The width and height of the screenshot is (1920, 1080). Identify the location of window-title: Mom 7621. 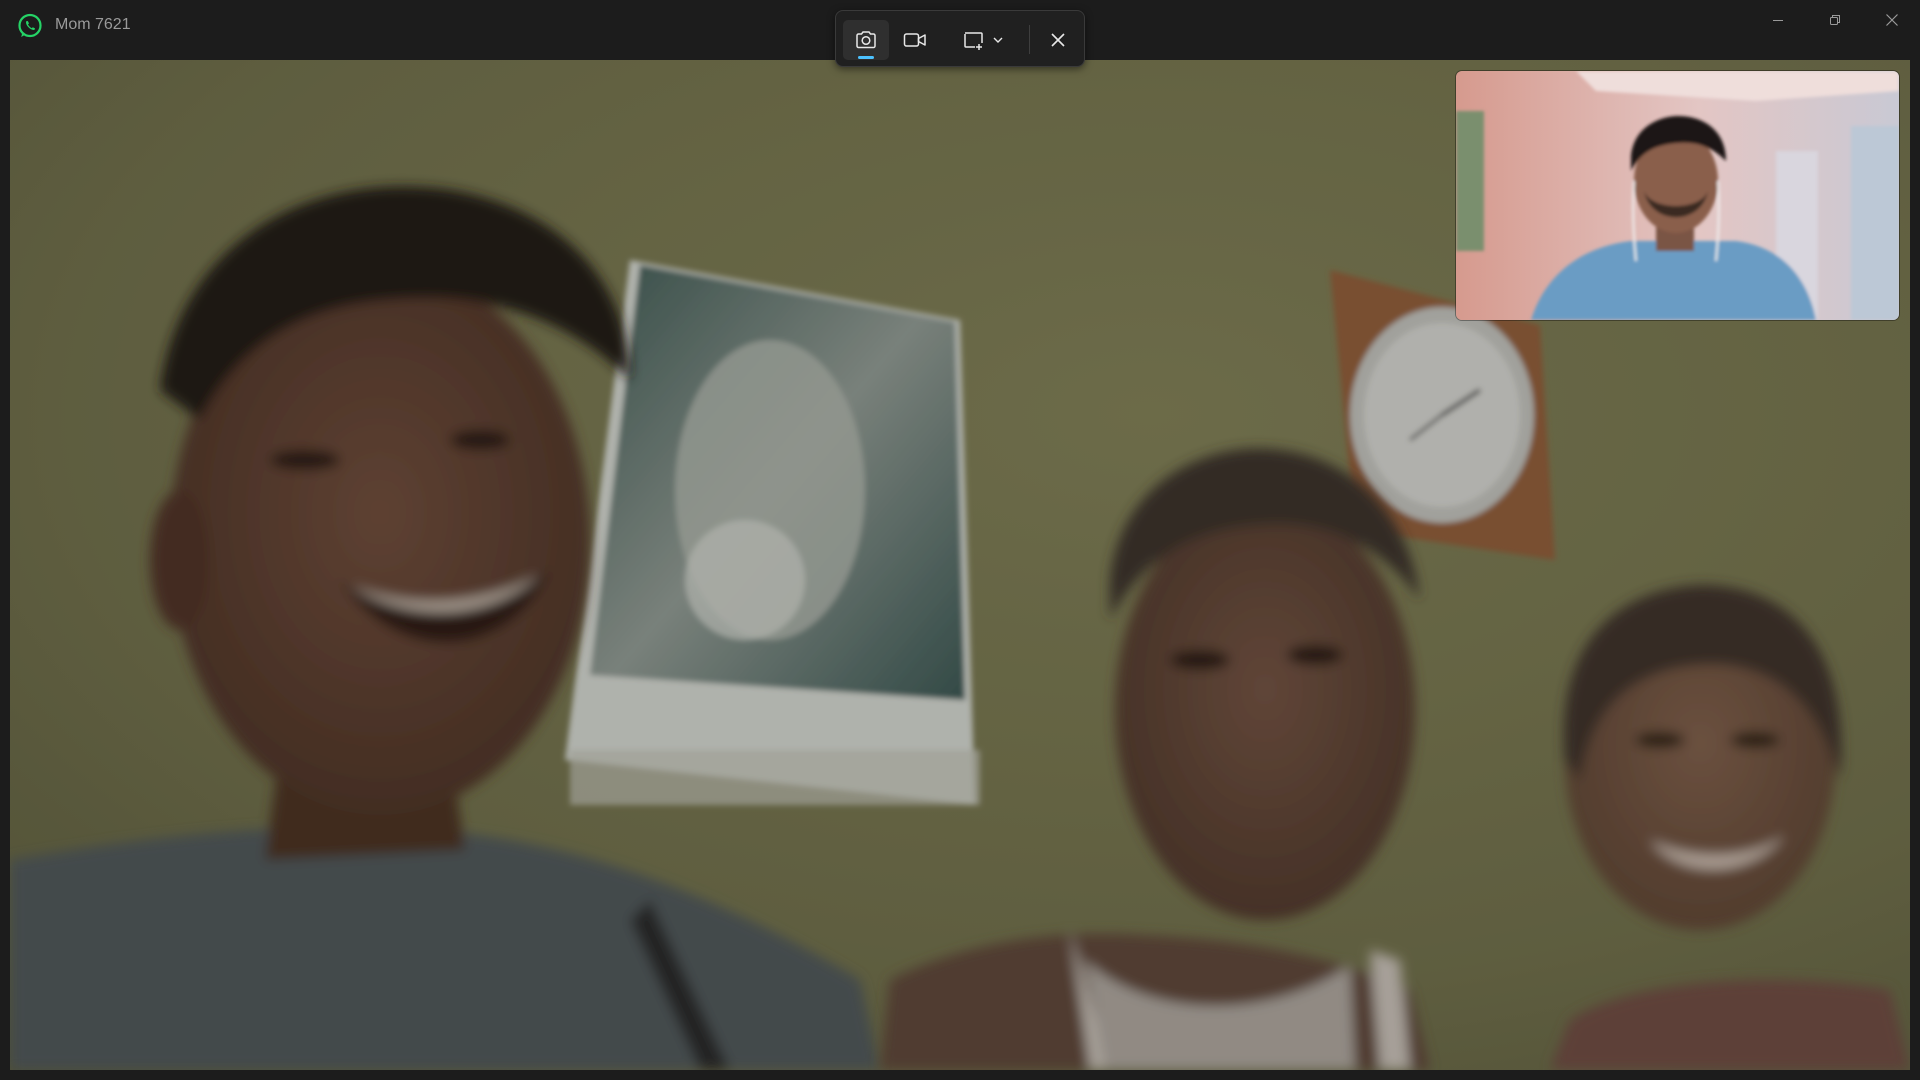
(93, 24).